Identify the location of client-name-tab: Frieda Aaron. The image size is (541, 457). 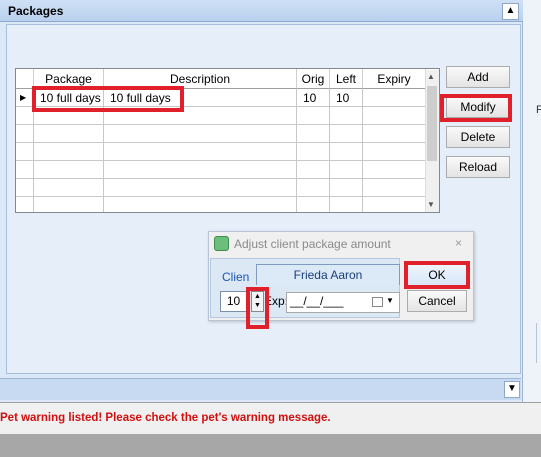
(328, 274).